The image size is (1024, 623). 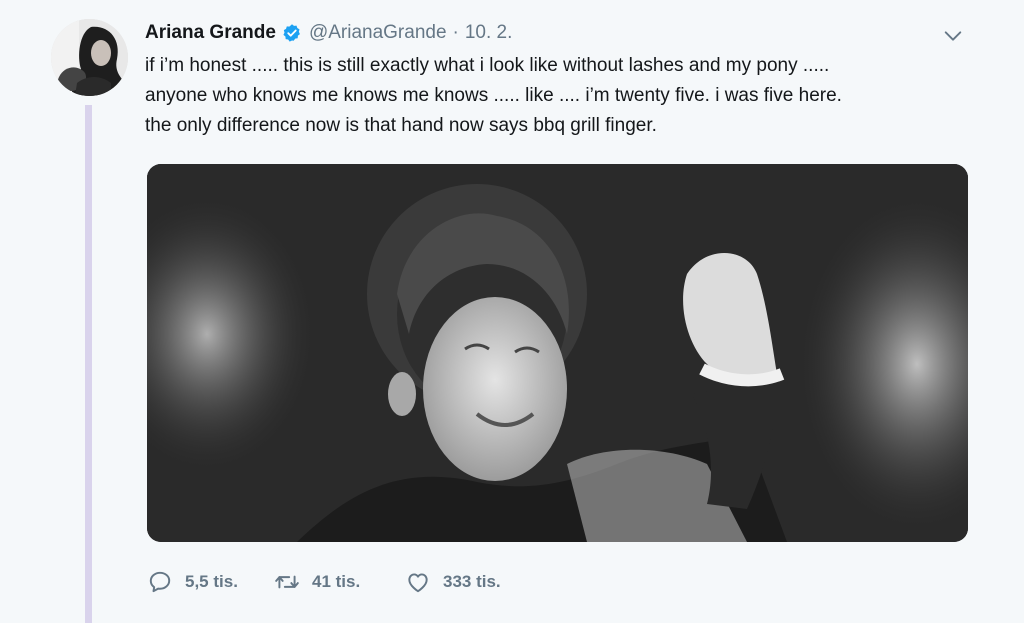 I want to click on thread-line, so click(x=88, y=364).